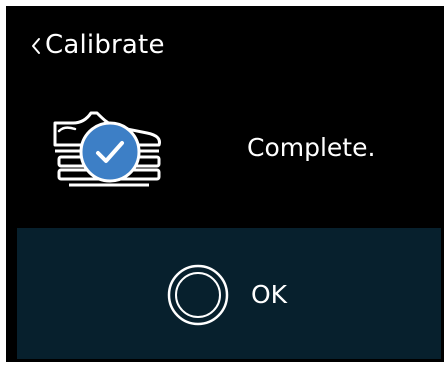 Image resolution: width=447 pixels, height=365 pixels. Describe the element at coordinates (237, 295) in the screenshot. I see `ok-button: OK` at that location.